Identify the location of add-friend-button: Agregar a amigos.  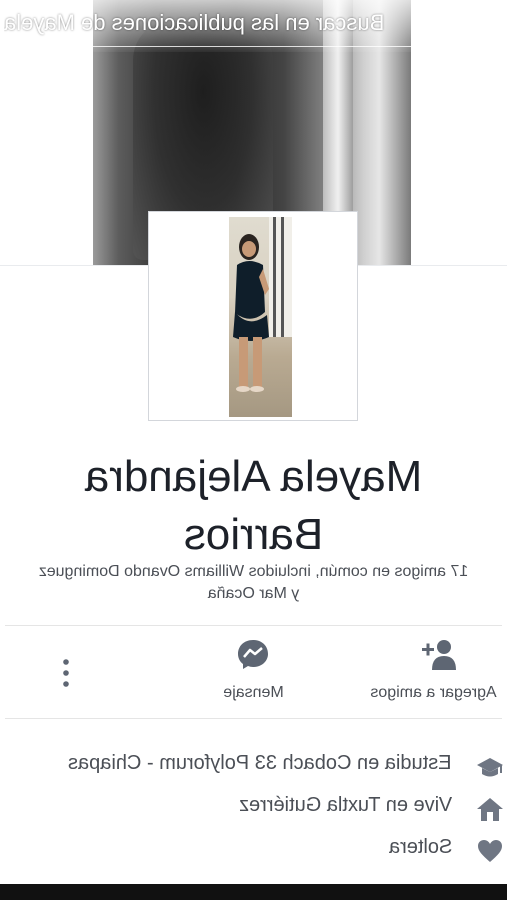
(433, 673).